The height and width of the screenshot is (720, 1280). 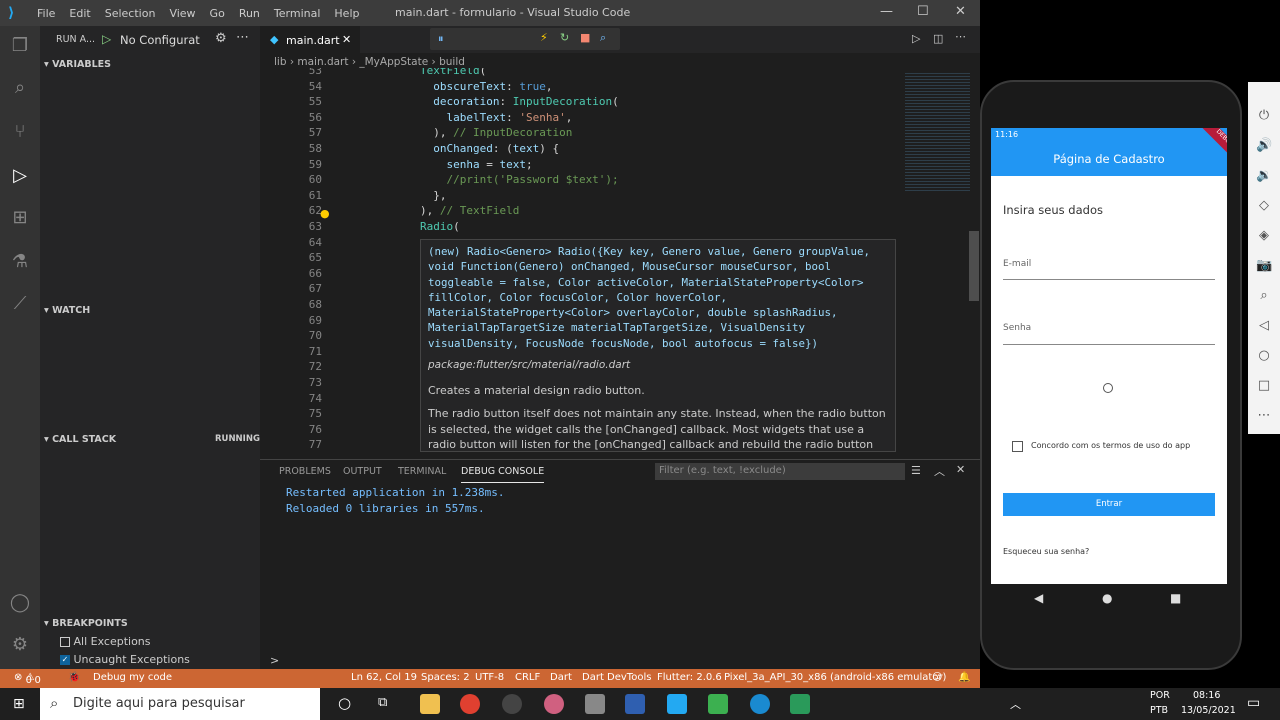 What do you see at coordinates (322, 62) in the screenshot?
I see `crumb-file: main.dart` at bounding box center [322, 62].